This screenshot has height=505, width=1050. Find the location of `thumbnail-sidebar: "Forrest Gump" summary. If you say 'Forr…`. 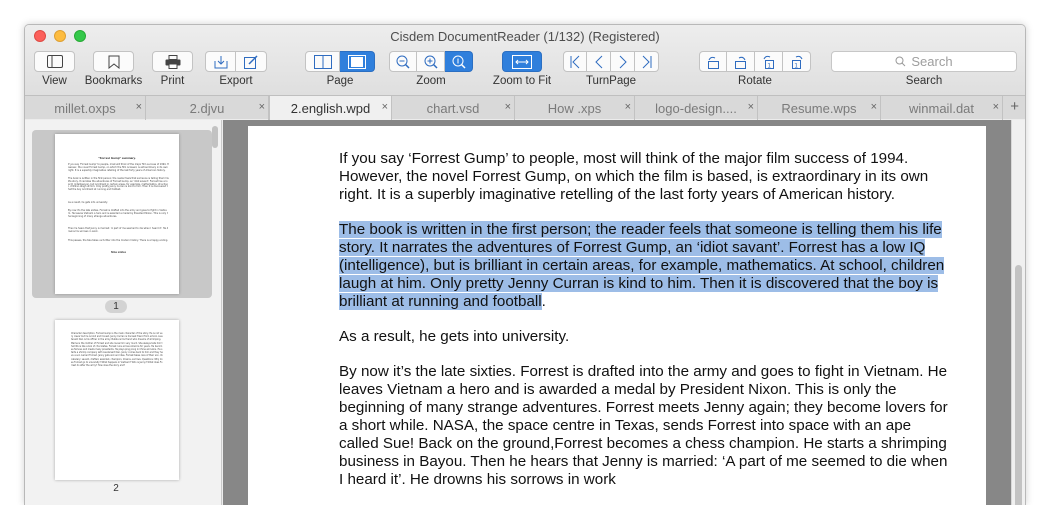

thumbnail-sidebar: "Forrest Gump" summary. If you say 'Forr… is located at coordinates (123, 312).